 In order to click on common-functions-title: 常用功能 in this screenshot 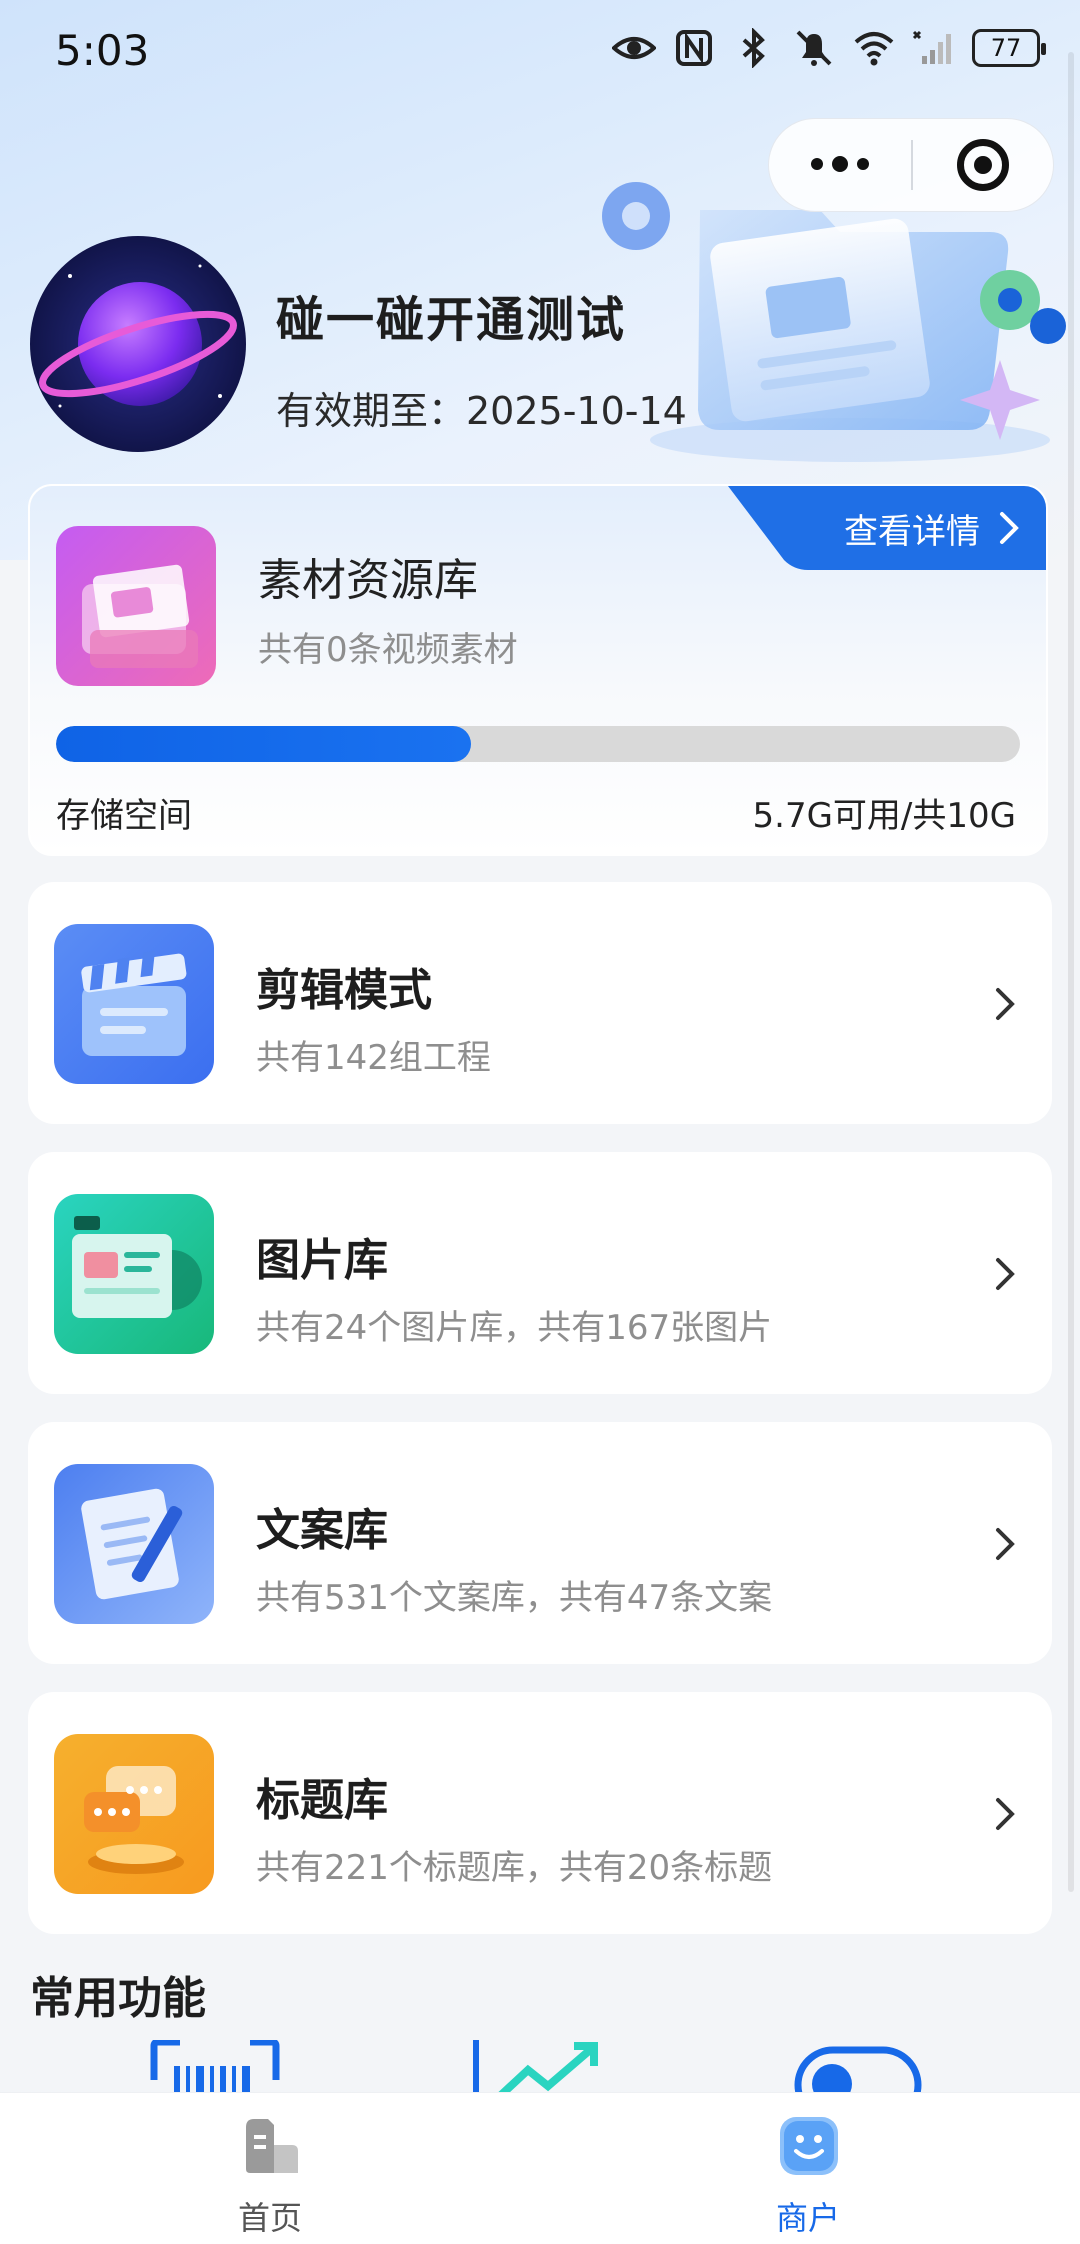, I will do `click(118, 1998)`.